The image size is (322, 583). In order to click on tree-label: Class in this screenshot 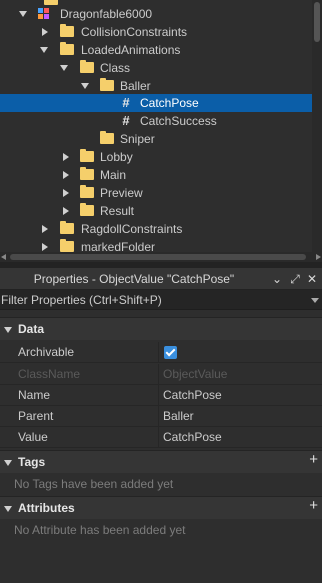, I will do `click(115, 68)`.